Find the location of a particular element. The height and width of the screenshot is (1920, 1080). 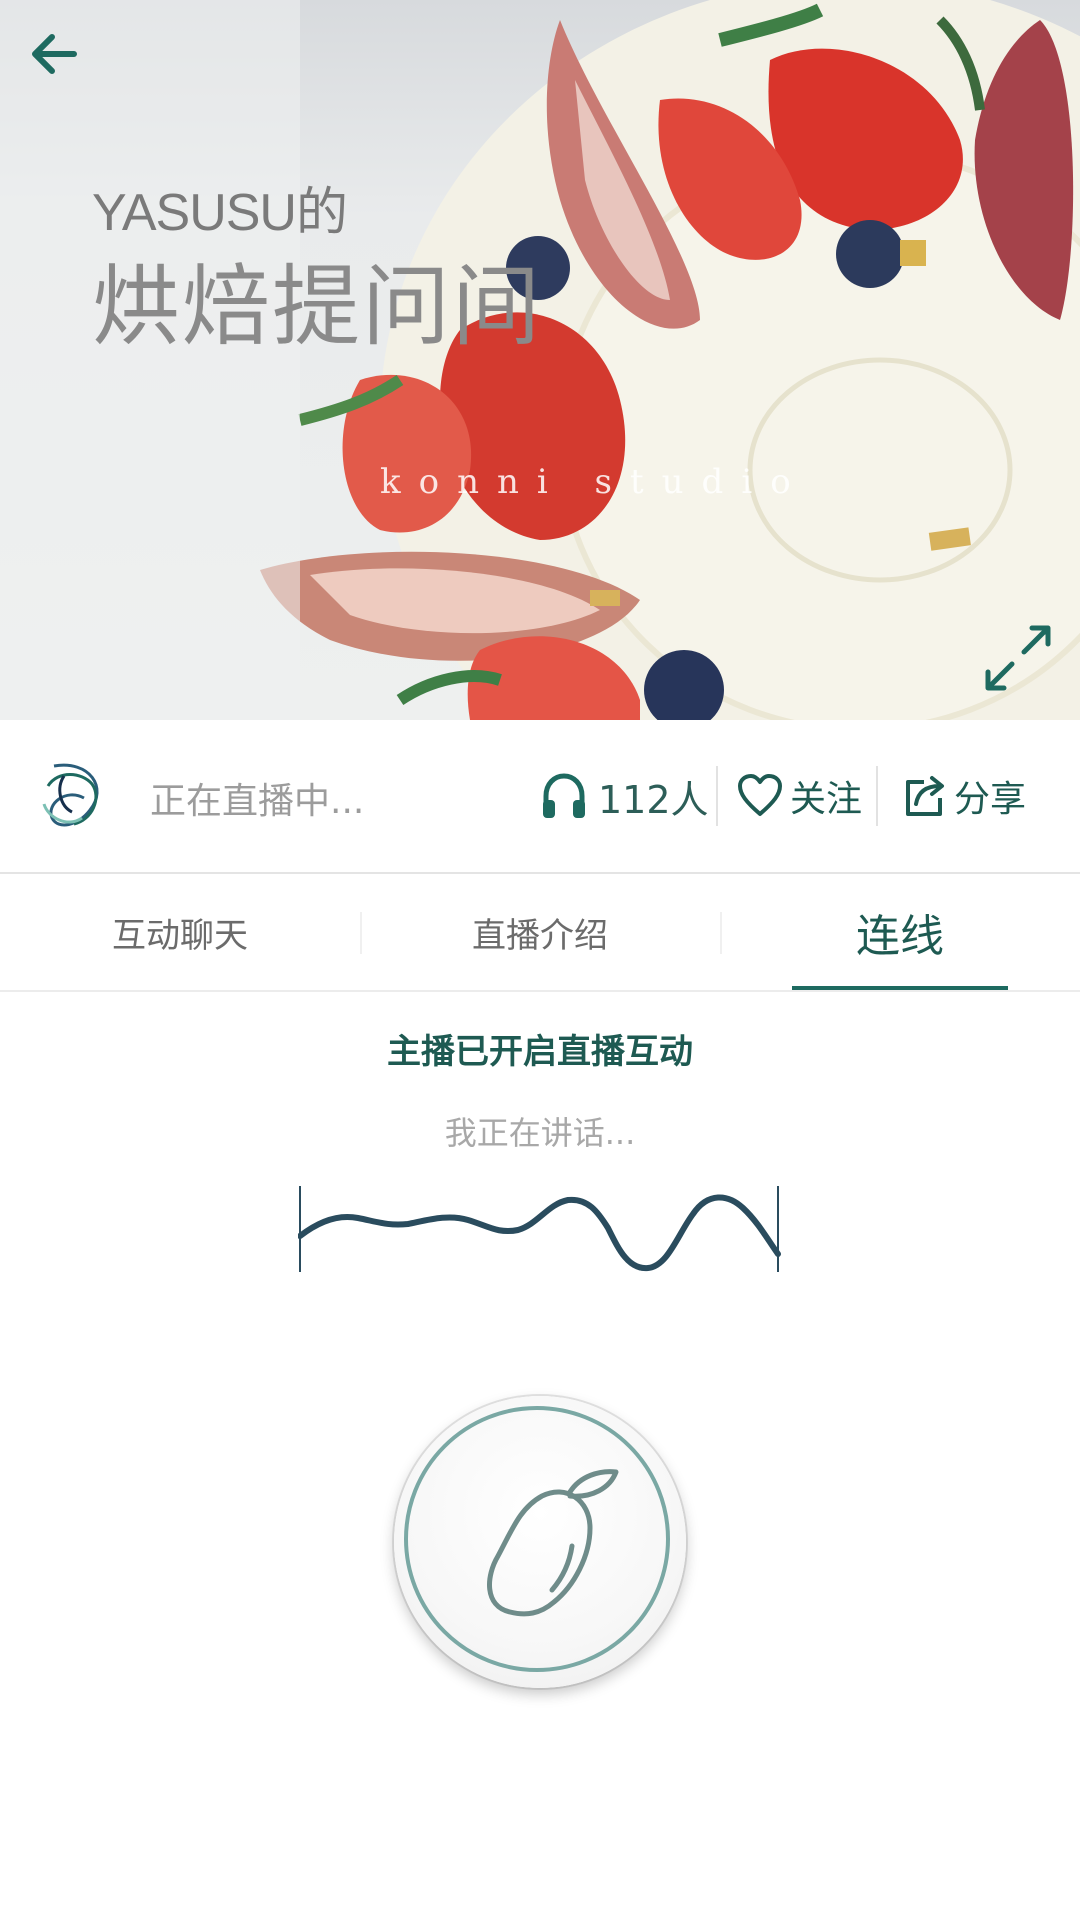

tab-chat: 互动聊天 is located at coordinates (180, 932).